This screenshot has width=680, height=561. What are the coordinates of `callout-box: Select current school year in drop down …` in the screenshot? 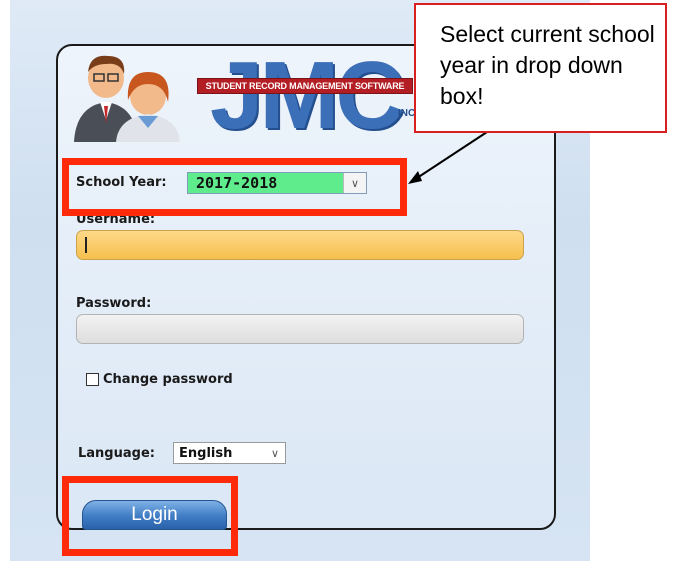 It's located at (540, 68).